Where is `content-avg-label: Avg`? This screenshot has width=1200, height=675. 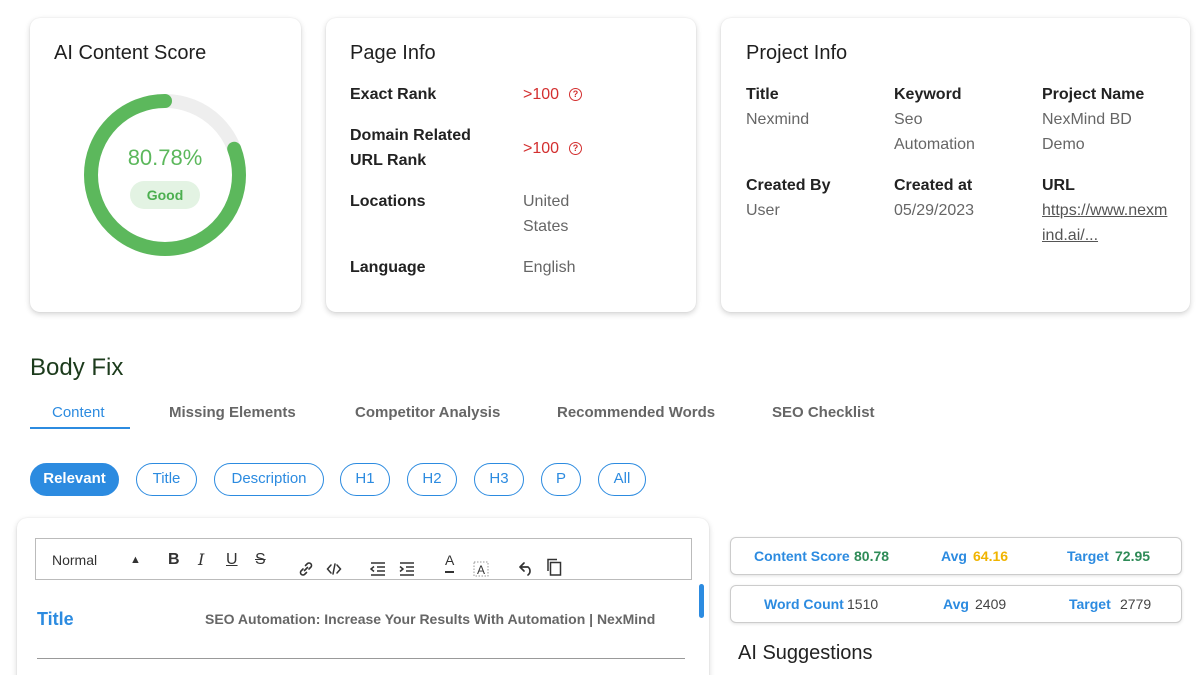
content-avg-label: Avg is located at coordinates (954, 556).